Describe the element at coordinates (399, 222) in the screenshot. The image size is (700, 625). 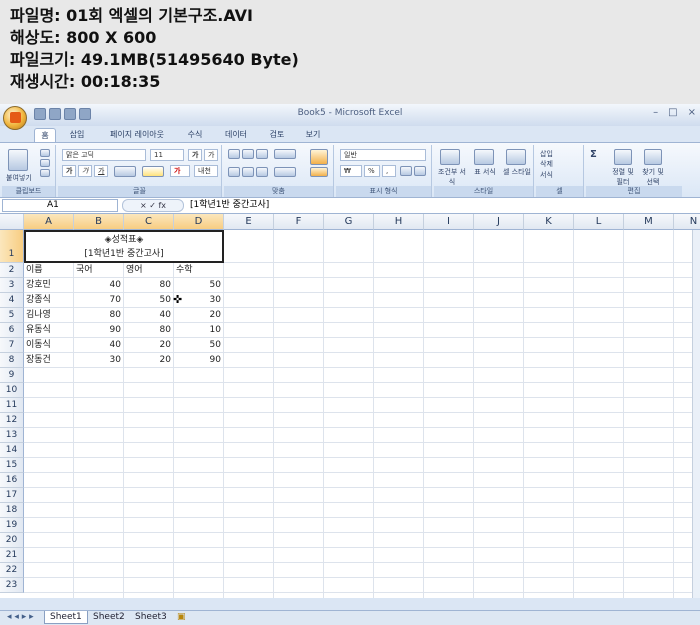
I see `column-header: H` at that location.